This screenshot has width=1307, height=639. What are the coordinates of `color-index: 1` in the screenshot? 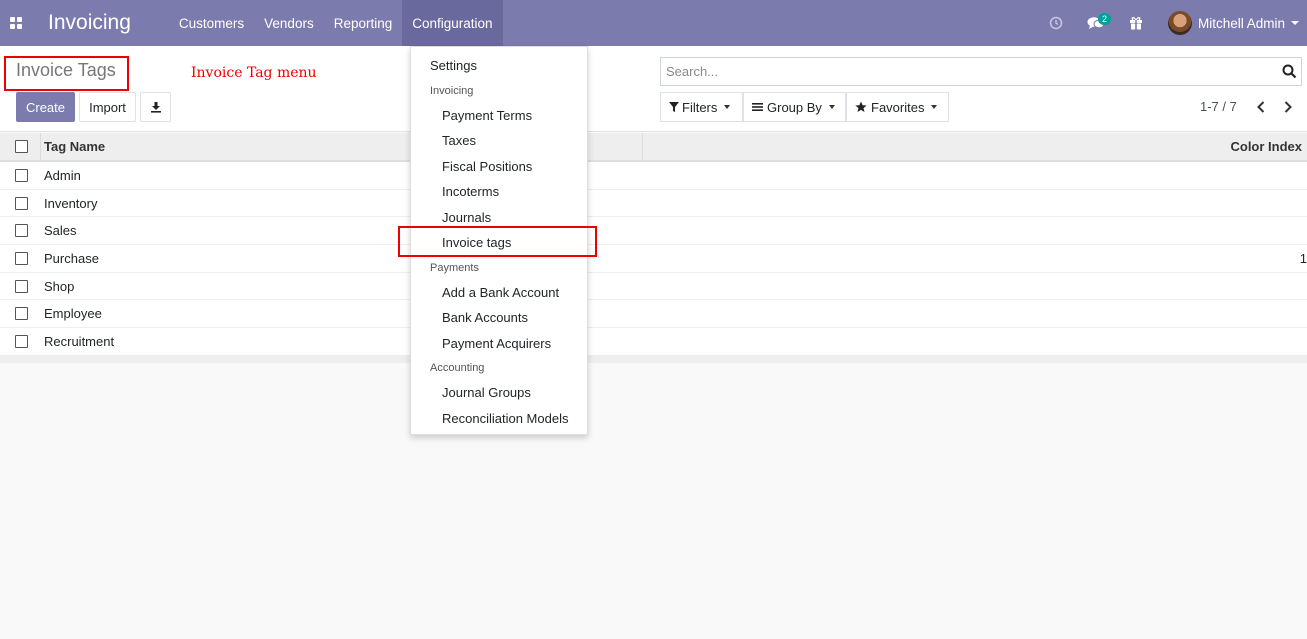 It's located at (1303, 259).